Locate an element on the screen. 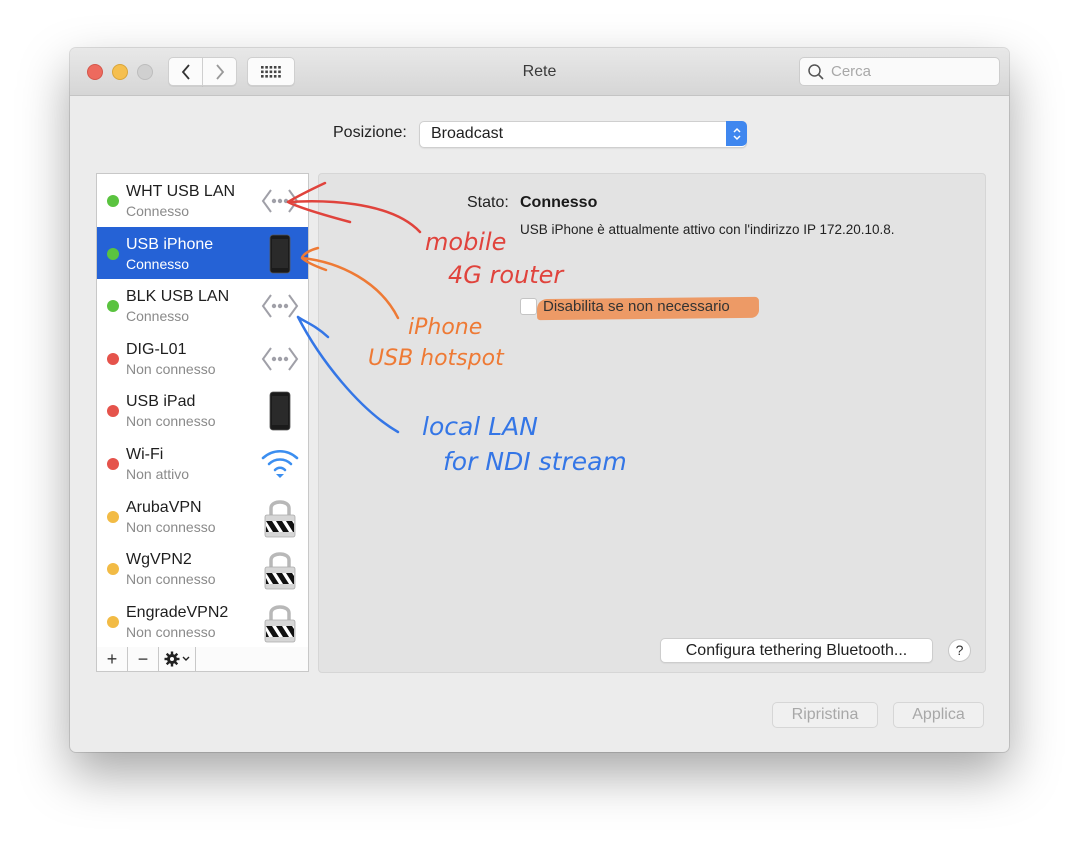 Image resolution: width=1080 pixels, height=846 pixels. service-name: USB iPhone is located at coordinates (170, 244).